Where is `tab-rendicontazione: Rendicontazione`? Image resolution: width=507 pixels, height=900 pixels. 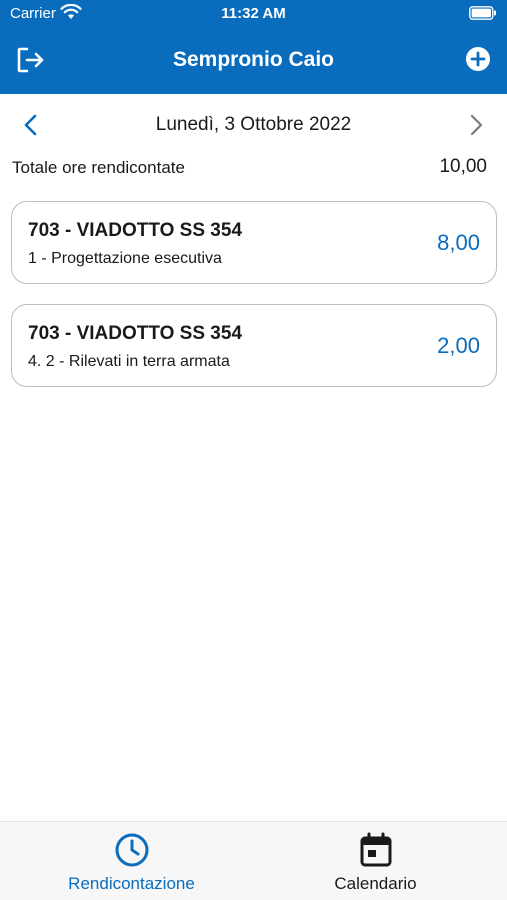
tab-rendicontazione: Rendicontazione is located at coordinates (131, 861).